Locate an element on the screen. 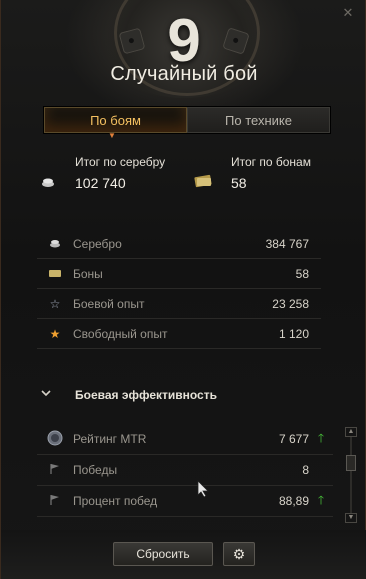 Image resolution: width=366 pixels, height=579 pixels. stat-value: 23 258 is located at coordinates (290, 303).